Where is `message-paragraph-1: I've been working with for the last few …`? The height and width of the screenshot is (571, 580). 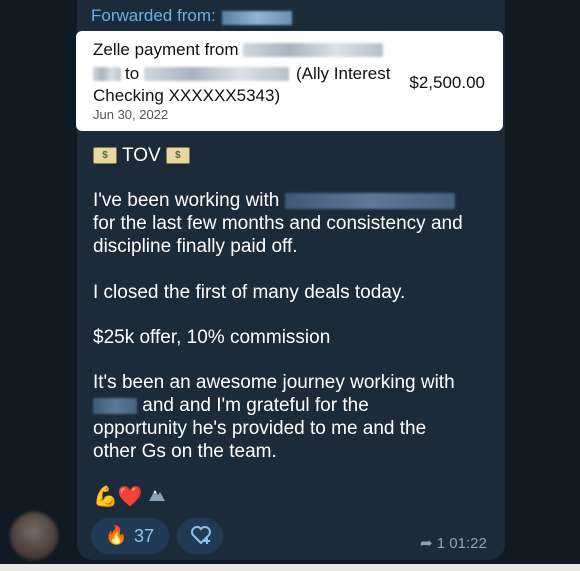 message-paragraph-1: I've been working with for the last few … is located at coordinates (278, 223).